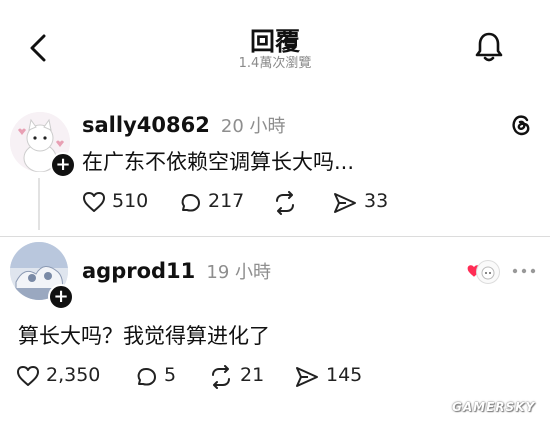 The width and height of the screenshot is (550, 422). I want to click on username: agprod11, so click(138, 271).